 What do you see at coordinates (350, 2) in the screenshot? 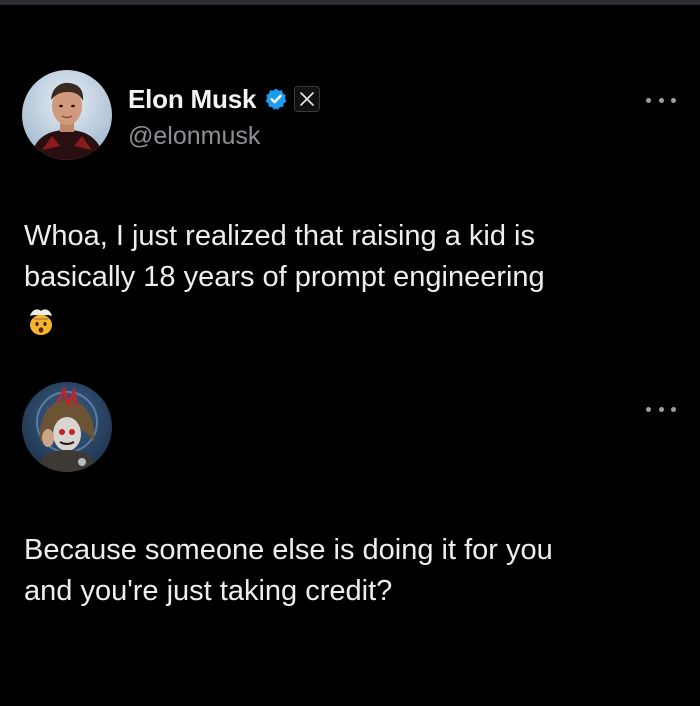
I see `top-strip` at bounding box center [350, 2].